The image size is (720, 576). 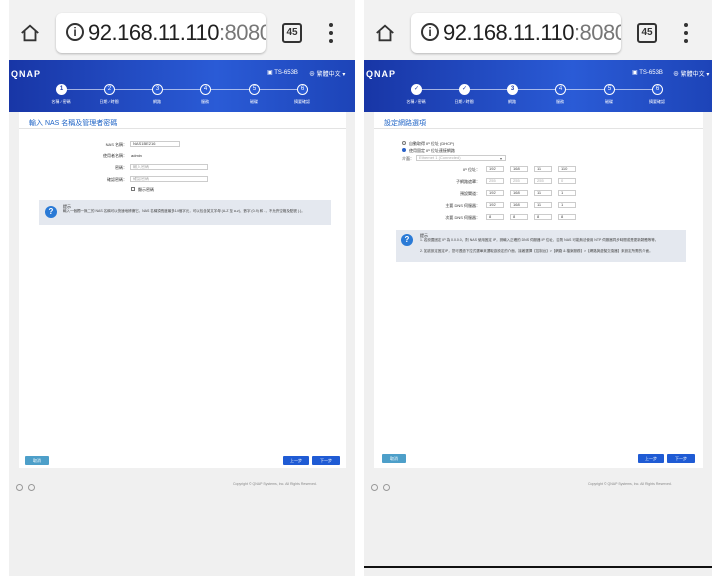 I want to click on mask-octet-4: 0, so click(x=567, y=181).